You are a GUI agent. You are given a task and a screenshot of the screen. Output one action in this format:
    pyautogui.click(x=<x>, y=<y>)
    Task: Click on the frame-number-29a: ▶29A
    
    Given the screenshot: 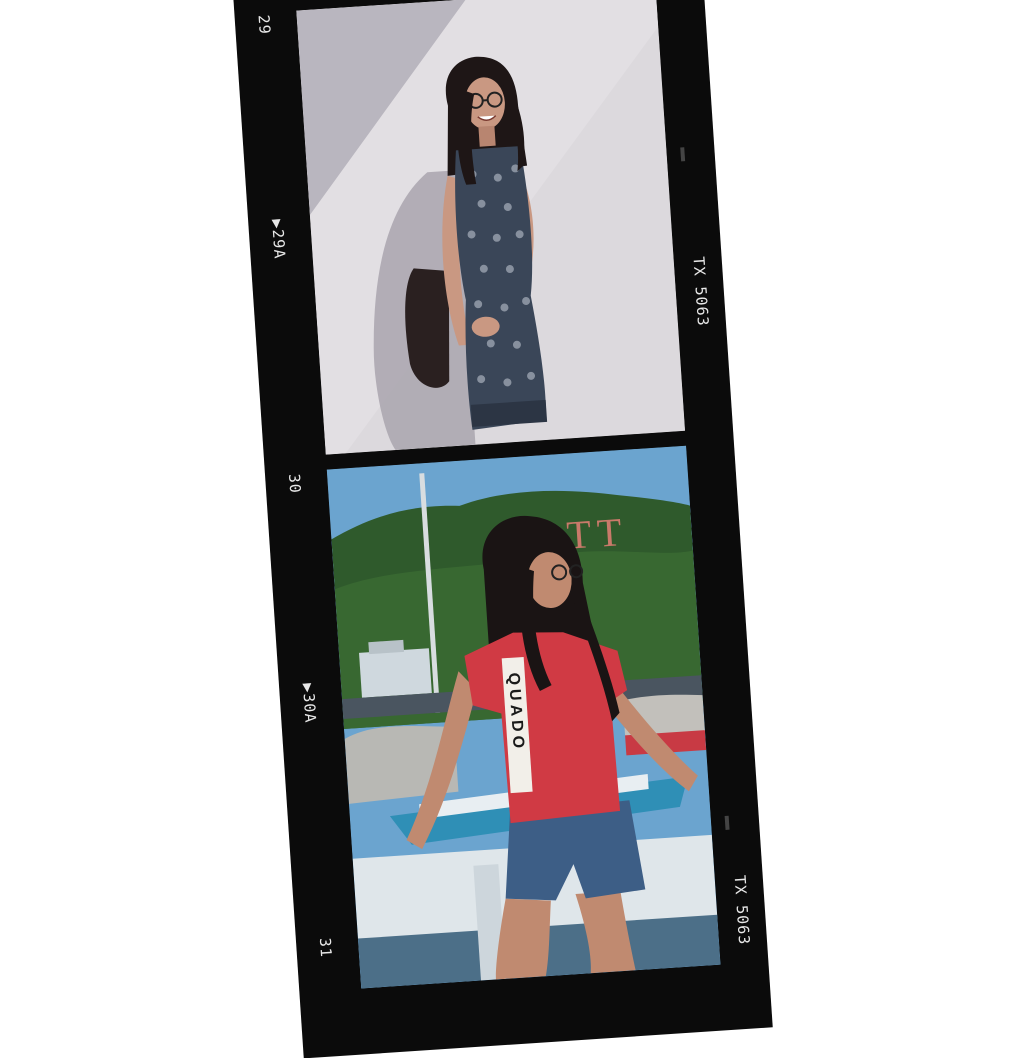 What is the action you would take?
    pyautogui.click(x=278, y=239)
    